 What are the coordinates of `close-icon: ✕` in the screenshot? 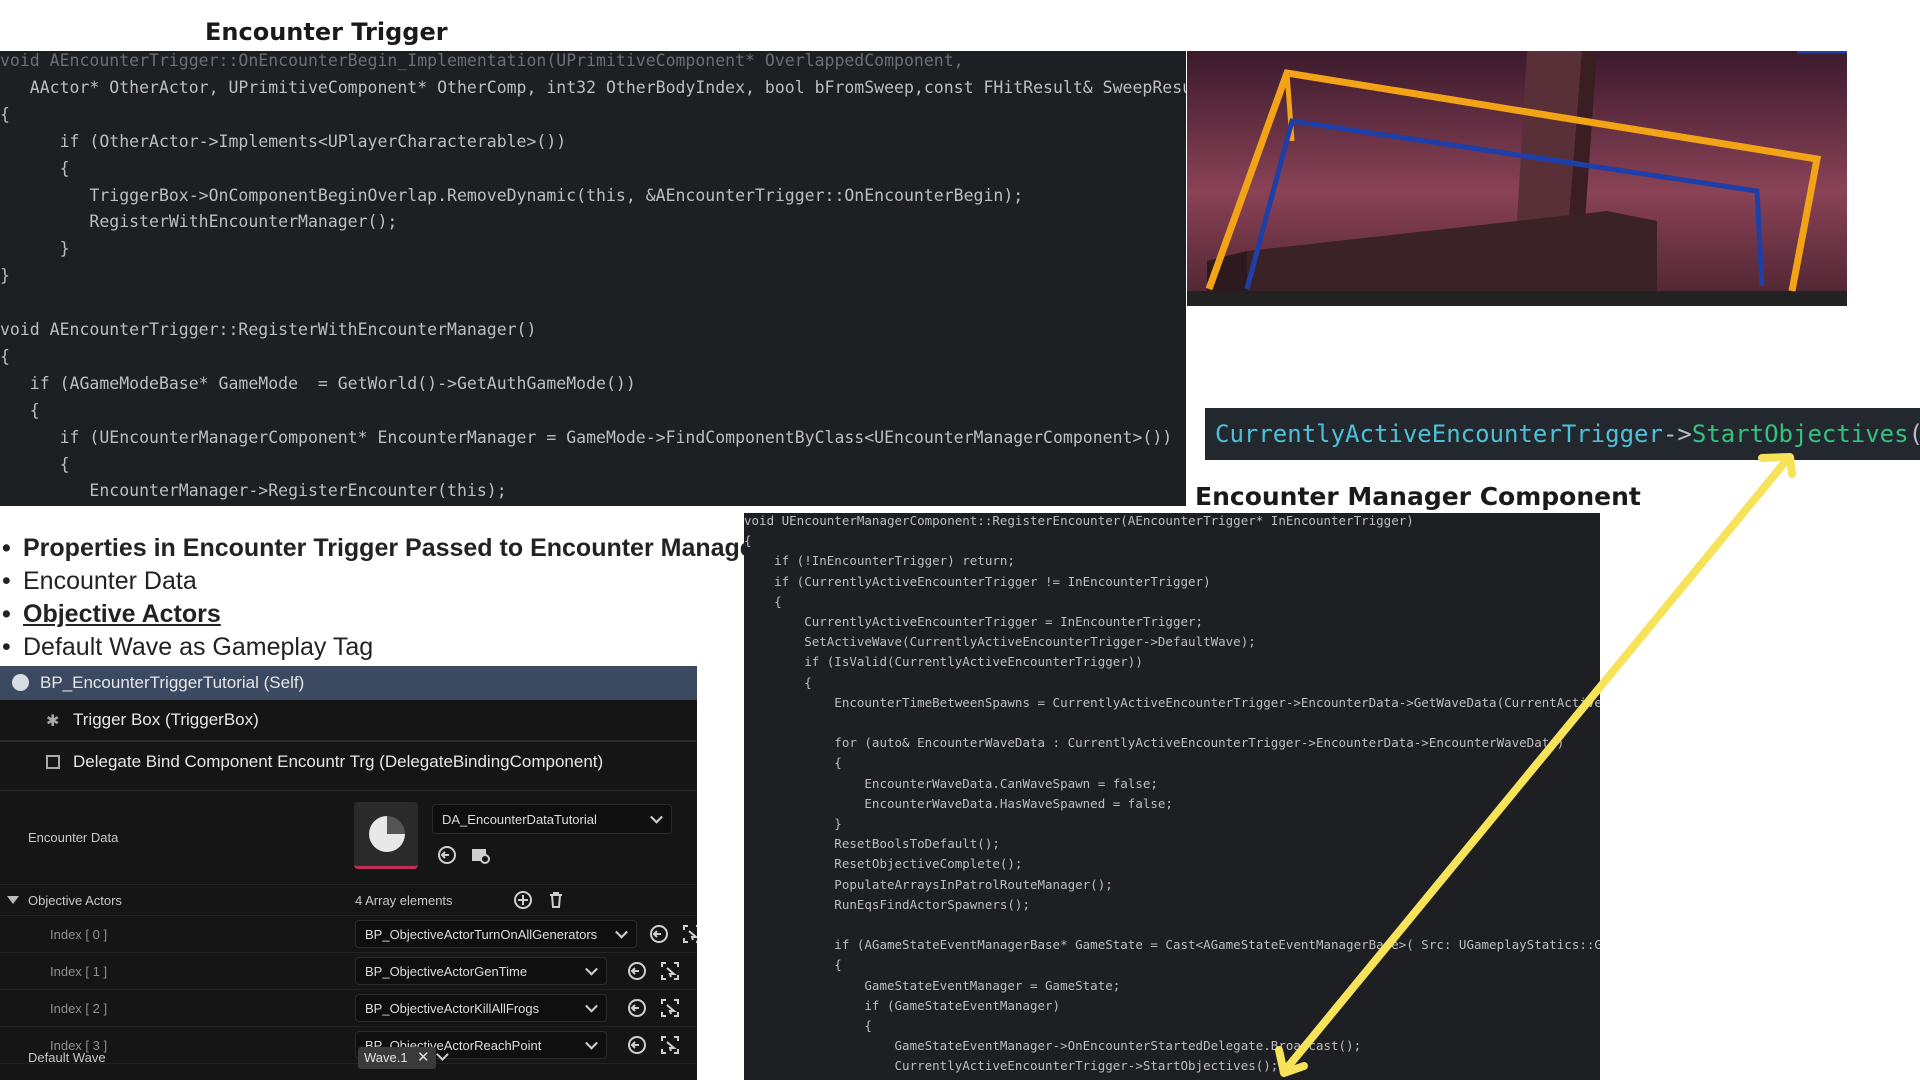 It's located at (423, 1058).